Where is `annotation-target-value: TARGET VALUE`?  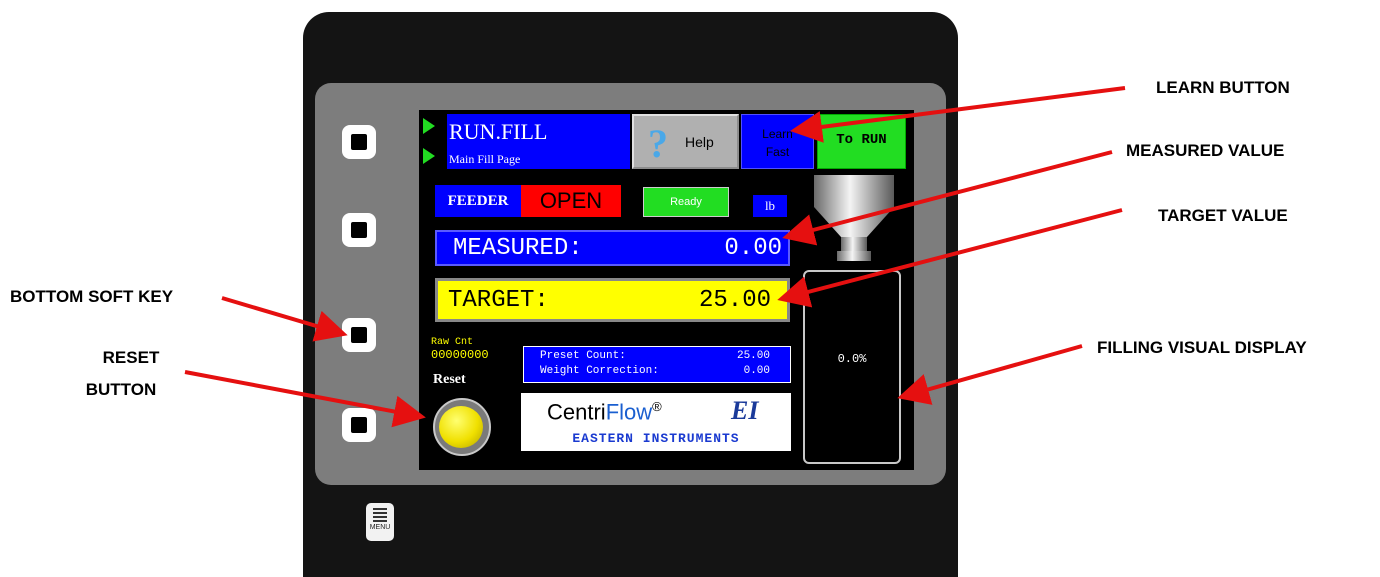
annotation-target-value: TARGET VALUE is located at coordinates (1223, 215).